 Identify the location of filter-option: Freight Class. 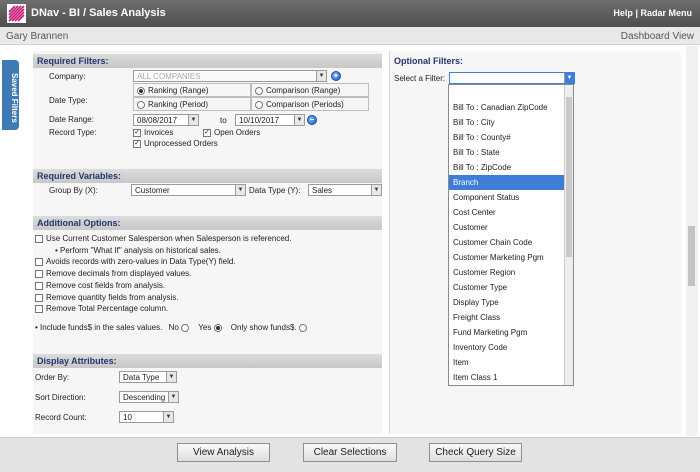
(511, 317).